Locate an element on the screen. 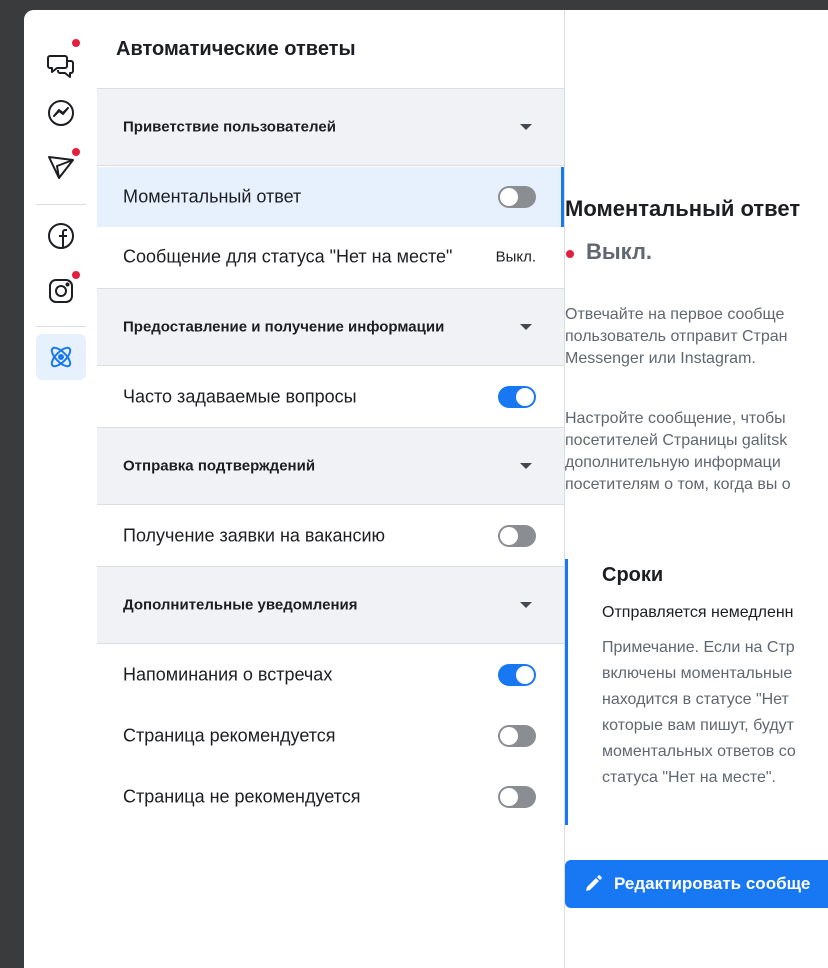  description-line: пользователь отправит Стран is located at coordinates (676, 336).